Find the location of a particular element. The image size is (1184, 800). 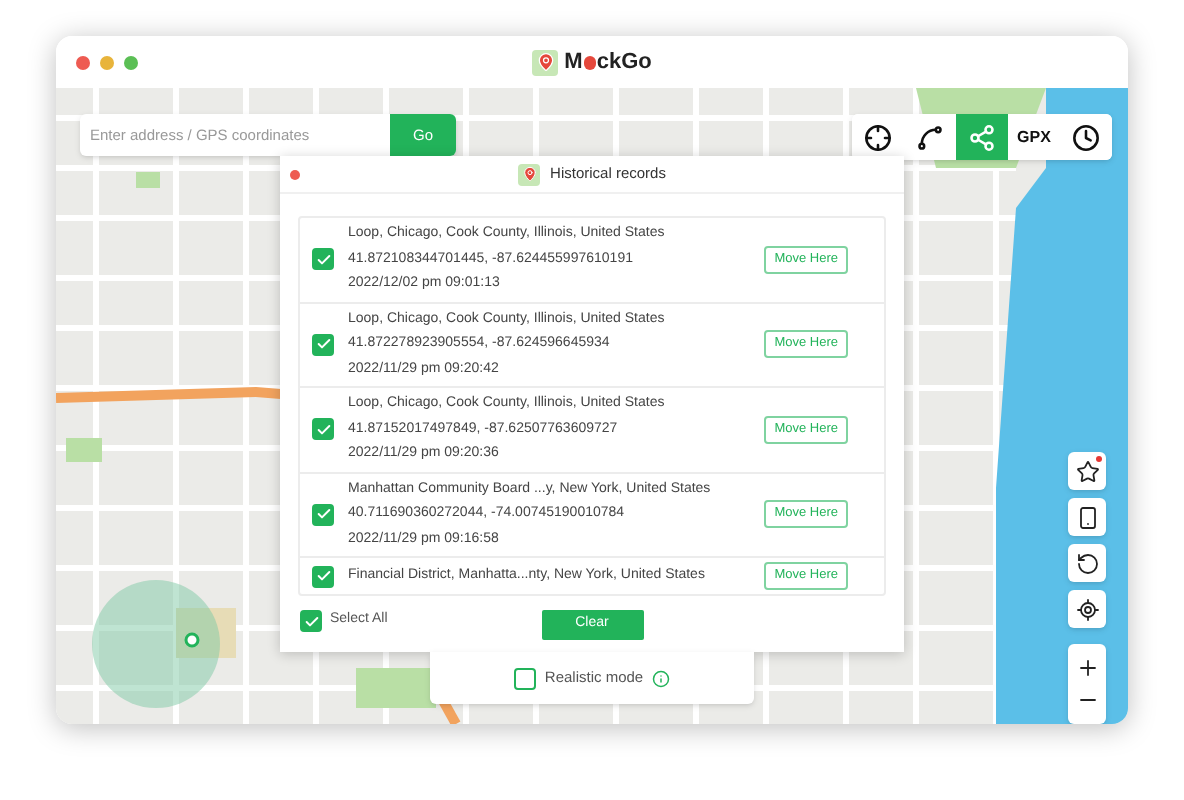

maximize-window-button is located at coordinates (131, 63).